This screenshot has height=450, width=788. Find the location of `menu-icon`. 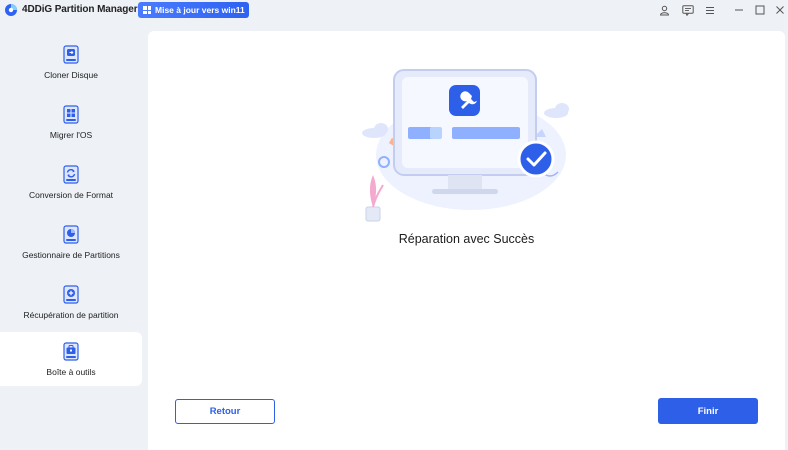

menu-icon is located at coordinates (710, 10).